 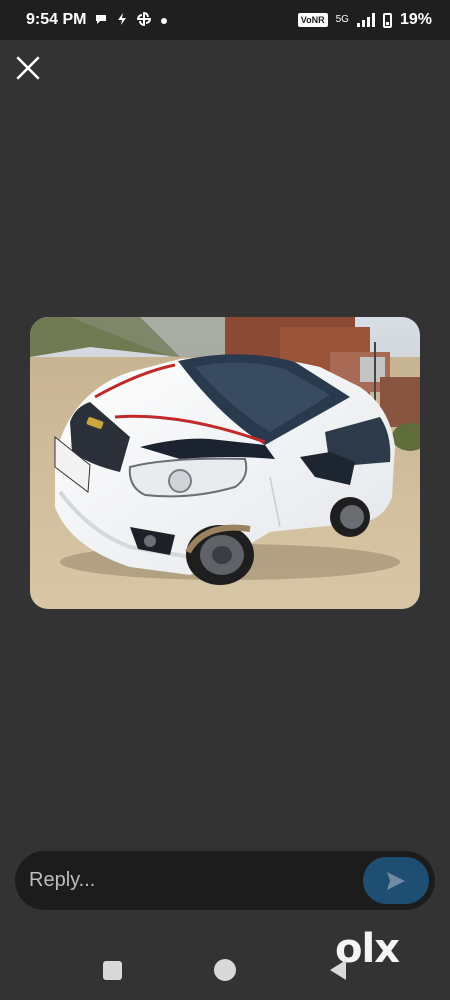 I want to click on send-icon, so click(x=396, y=880).